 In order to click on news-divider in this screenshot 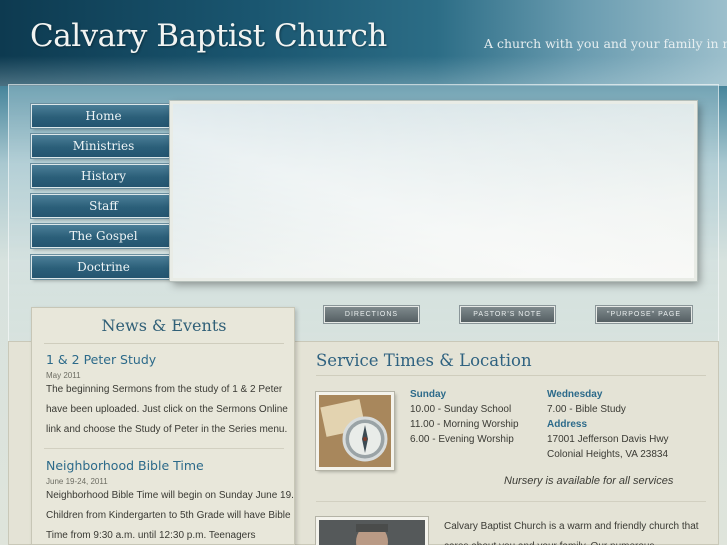, I will do `click(164, 343)`.